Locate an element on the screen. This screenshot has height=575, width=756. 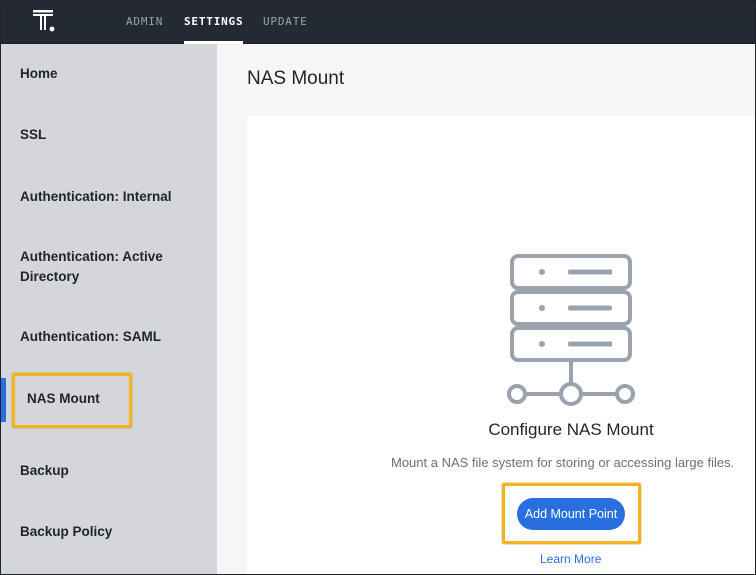
tab-admin: ADMIN is located at coordinates (144, 22).